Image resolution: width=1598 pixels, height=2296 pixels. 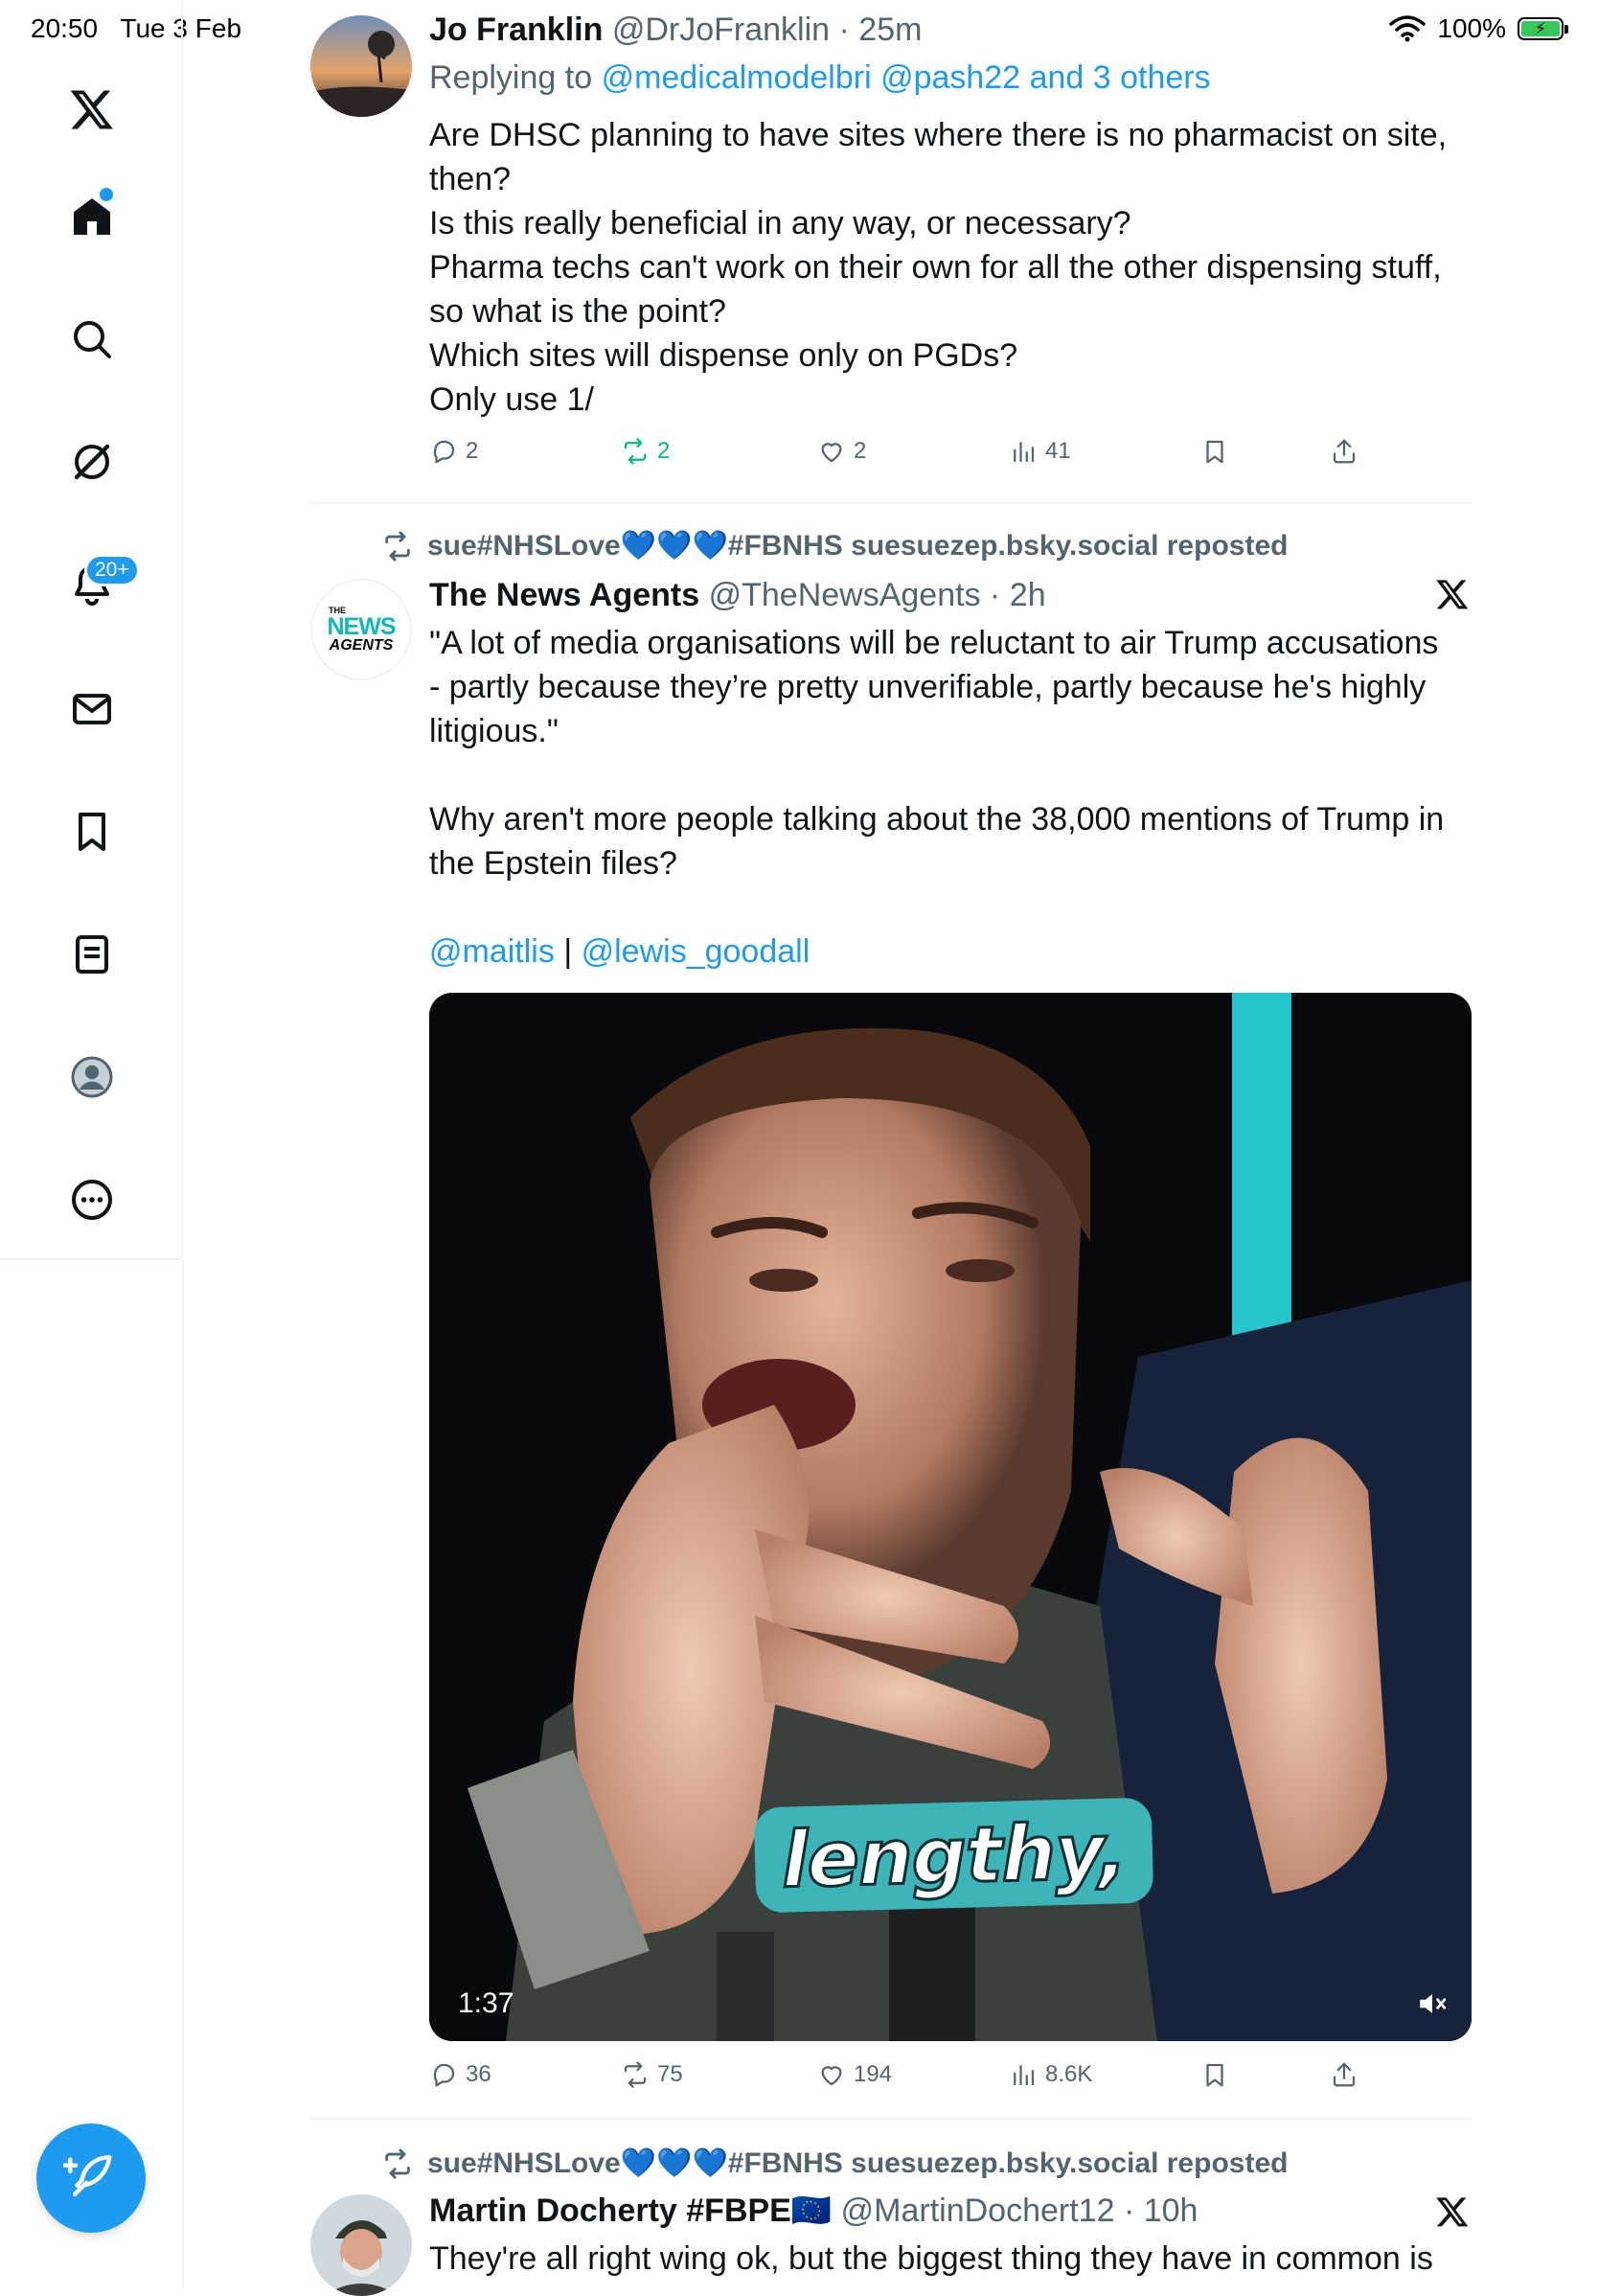 I want to click on post-mentions: @maitlis | @lewis_goodall, so click(x=937, y=952).